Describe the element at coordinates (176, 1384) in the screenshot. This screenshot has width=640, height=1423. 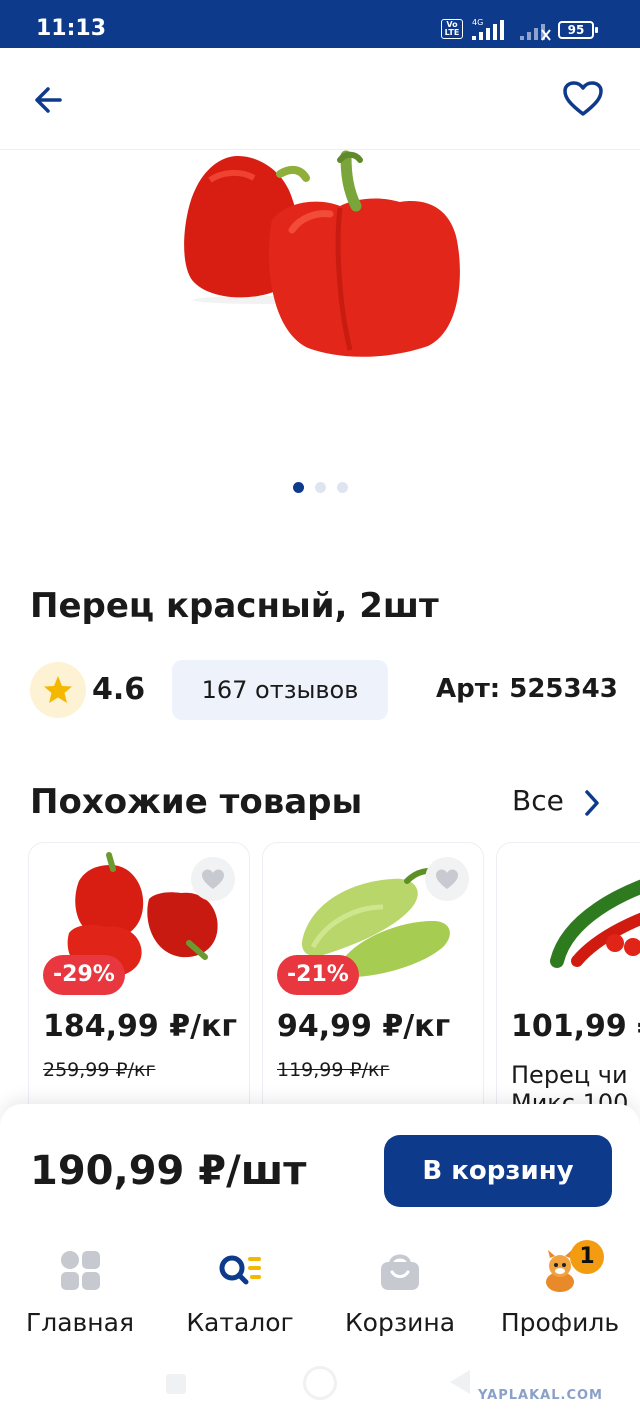
I see `recent-apps-icon` at that location.